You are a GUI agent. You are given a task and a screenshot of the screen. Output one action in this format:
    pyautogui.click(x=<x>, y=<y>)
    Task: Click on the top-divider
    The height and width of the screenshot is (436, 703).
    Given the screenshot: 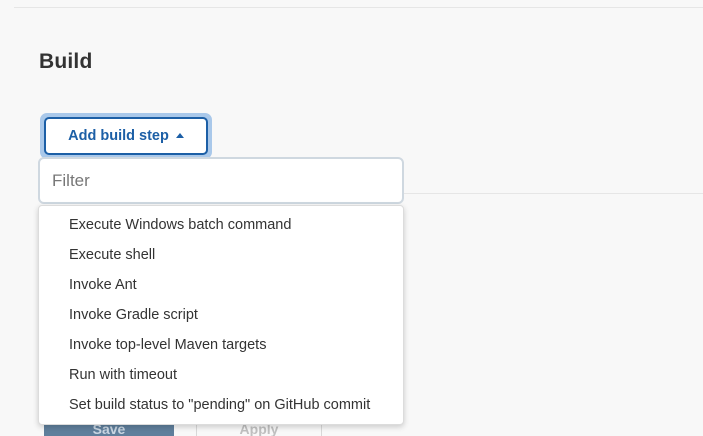 What is the action you would take?
    pyautogui.click(x=358, y=7)
    